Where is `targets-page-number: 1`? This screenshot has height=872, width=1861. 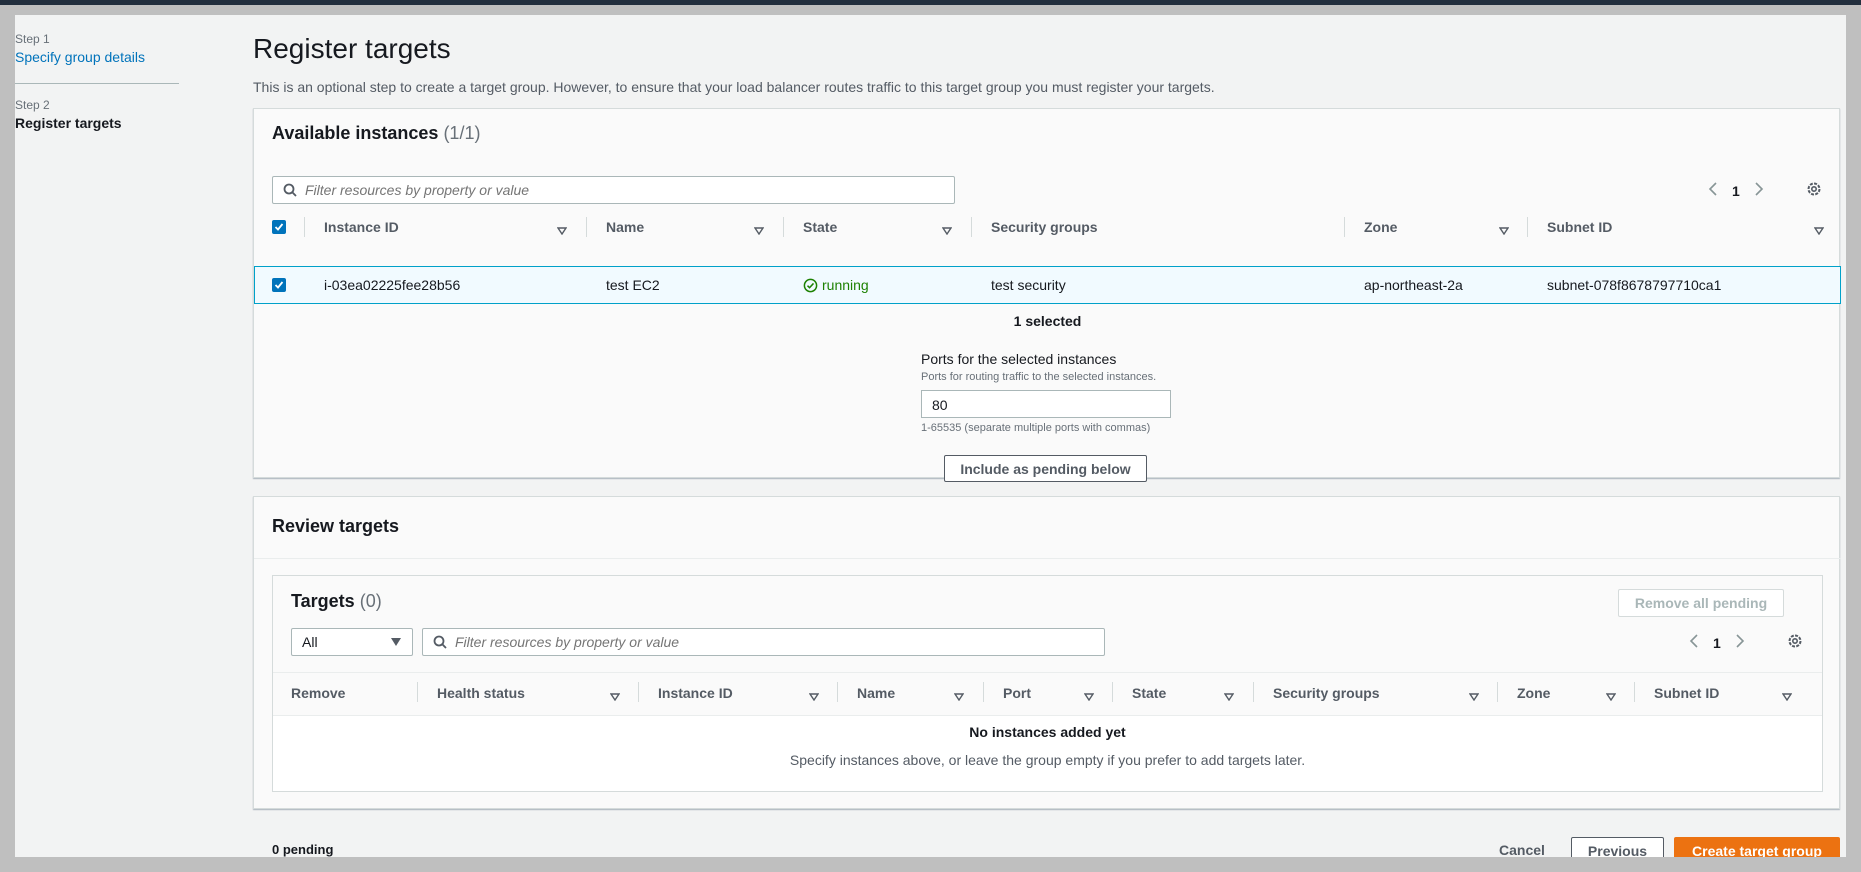 targets-page-number: 1 is located at coordinates (1717, 643).